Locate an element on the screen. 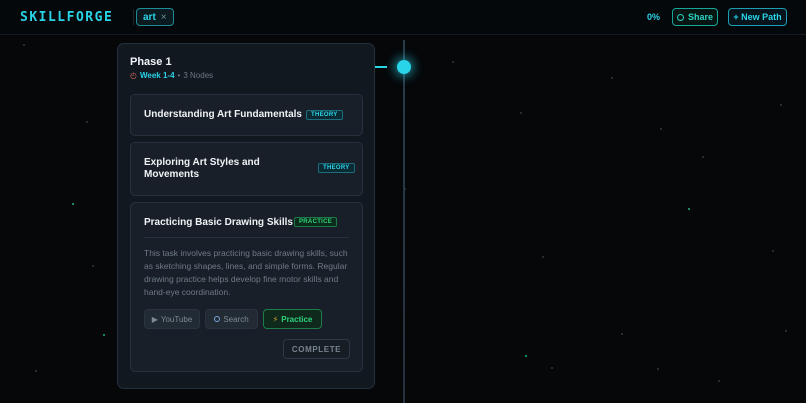  search-label: Search is located at coordinates (236, 319).